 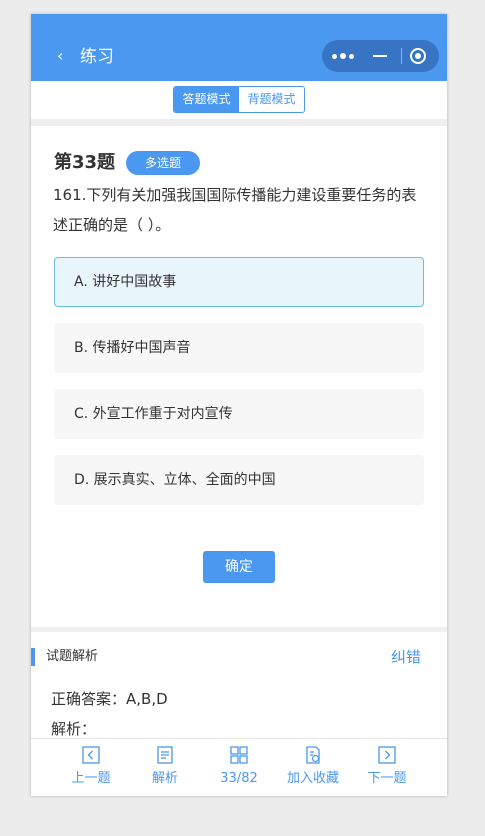 I want to click on next-question-label: 下一题, so click(x=387, y=778).